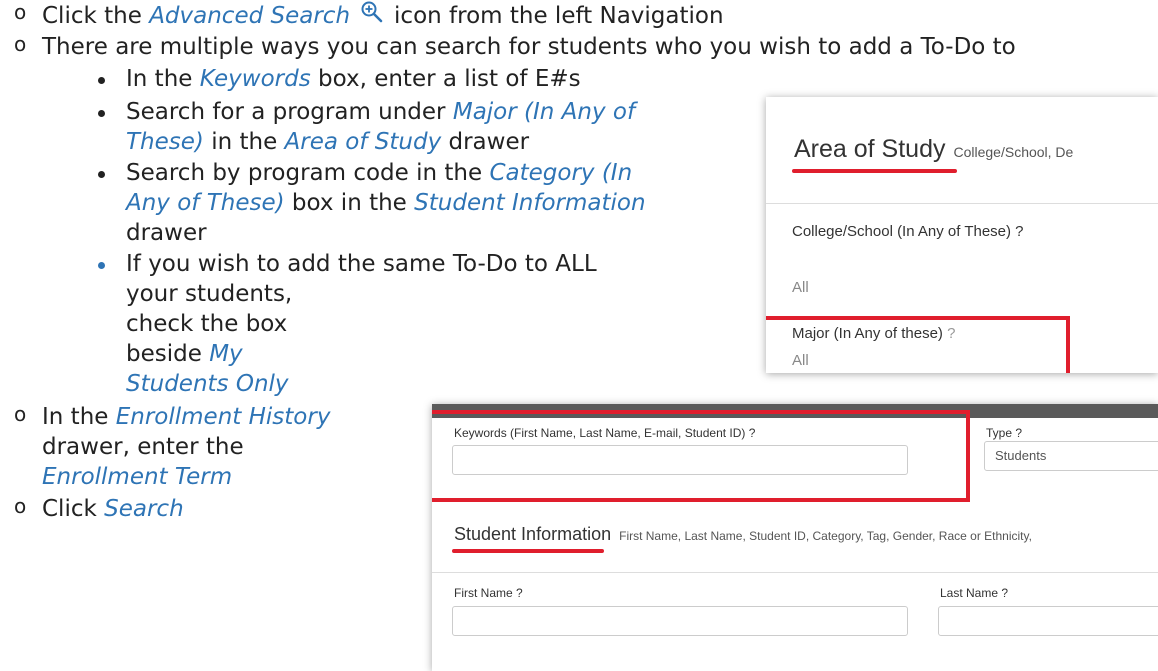  Describe the element at coordinates (166, 233) in the screenshot. I see `bullet-category-c: drawer` at that location.